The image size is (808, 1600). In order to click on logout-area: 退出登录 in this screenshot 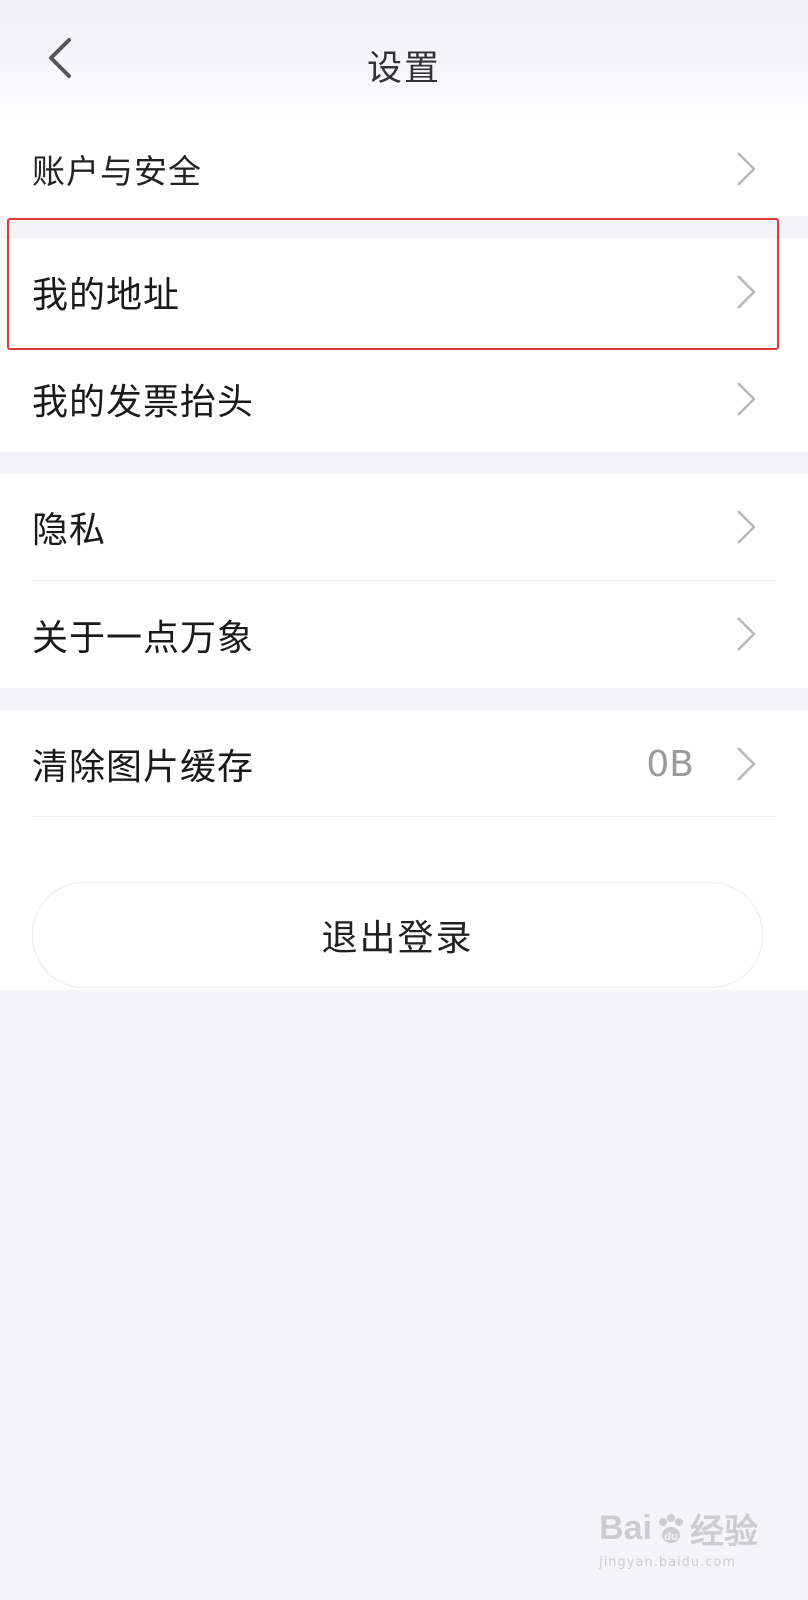, I will do `click(404, 910)`.